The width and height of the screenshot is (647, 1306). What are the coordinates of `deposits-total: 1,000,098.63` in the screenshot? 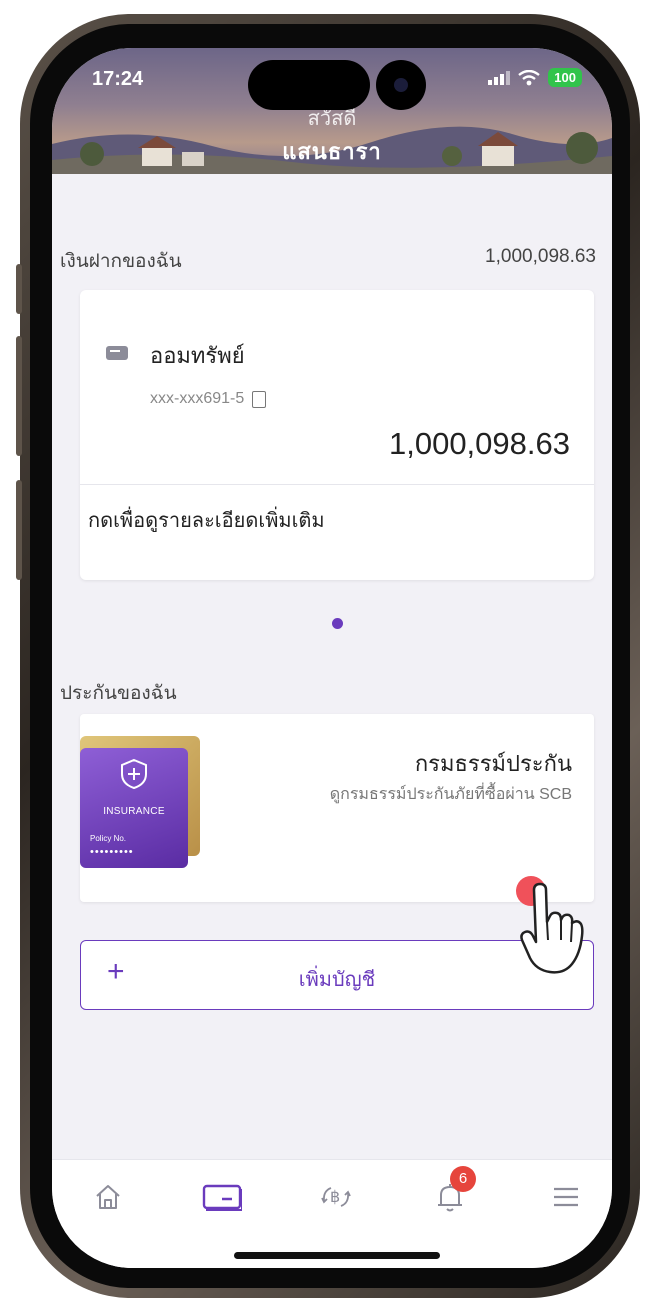 It's located at (540, 256).